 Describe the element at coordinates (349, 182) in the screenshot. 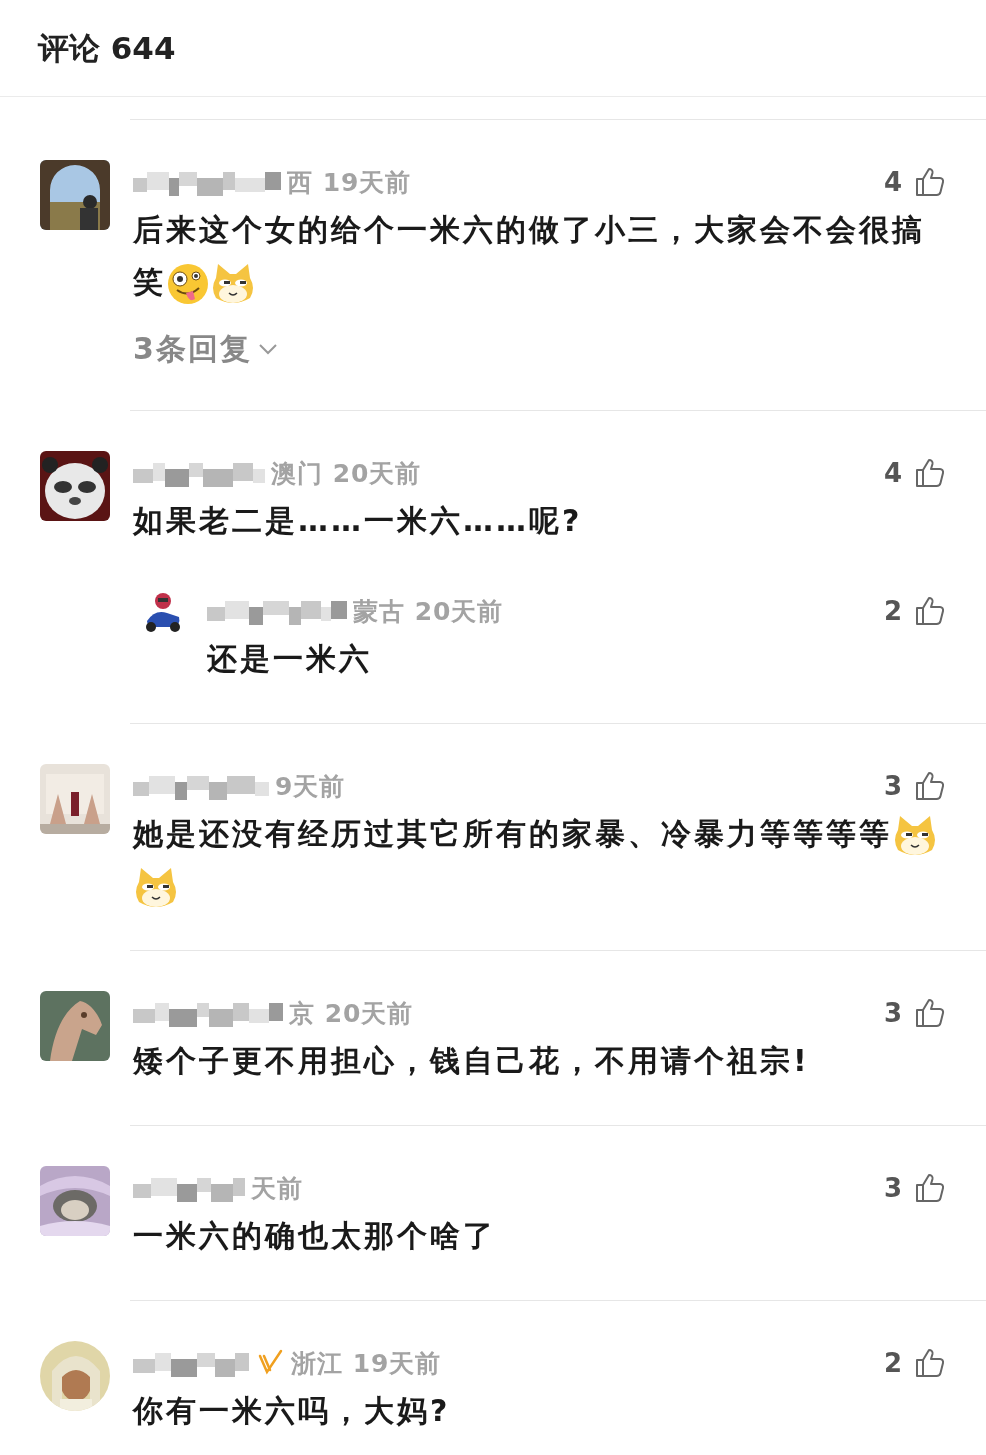

I see `location-time: 西 19天前` at that location.